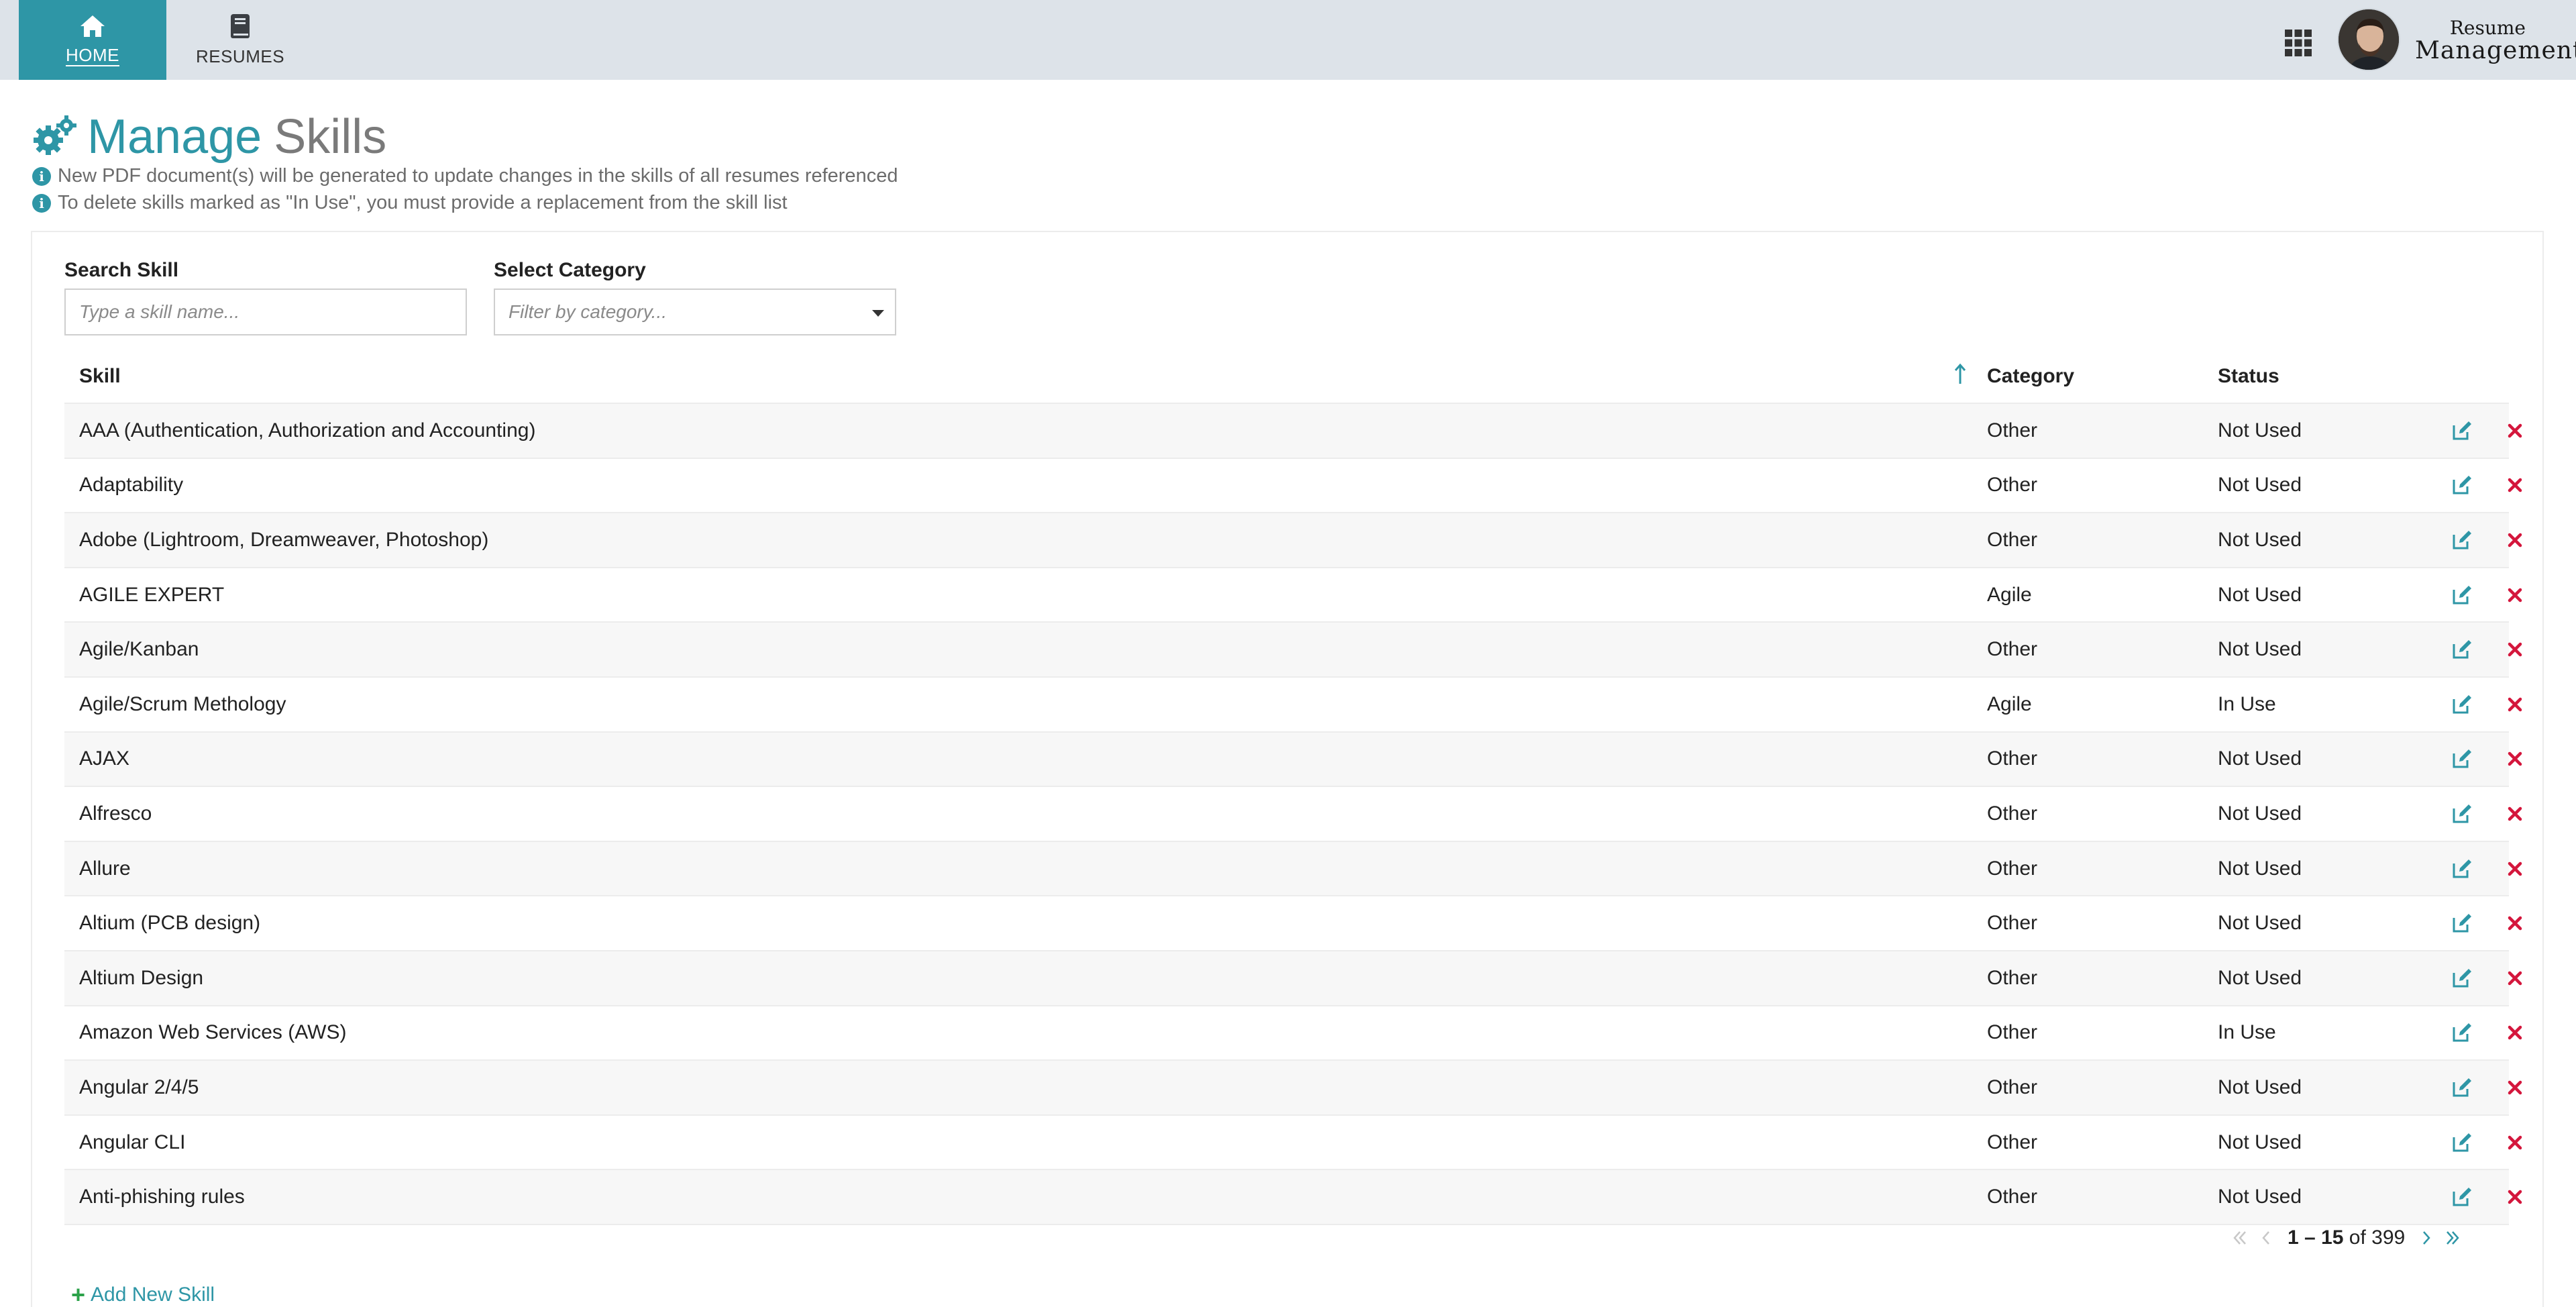 The image size is (2576, 1307). Describe the element at coordinates (131, 485) in the screenshot. I see `cell-skill: Adaptability` at that location.